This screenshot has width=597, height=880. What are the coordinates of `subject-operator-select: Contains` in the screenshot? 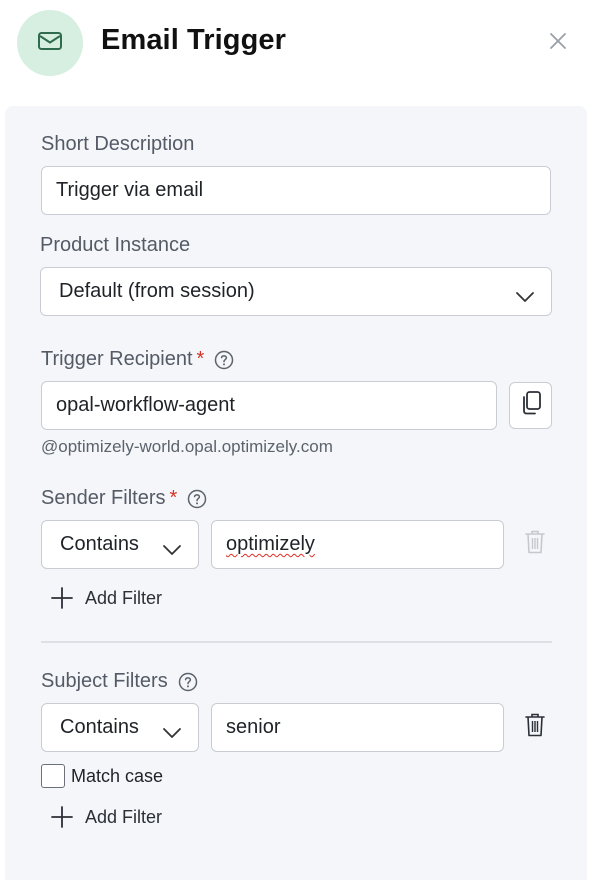 It's located at (120, 727).